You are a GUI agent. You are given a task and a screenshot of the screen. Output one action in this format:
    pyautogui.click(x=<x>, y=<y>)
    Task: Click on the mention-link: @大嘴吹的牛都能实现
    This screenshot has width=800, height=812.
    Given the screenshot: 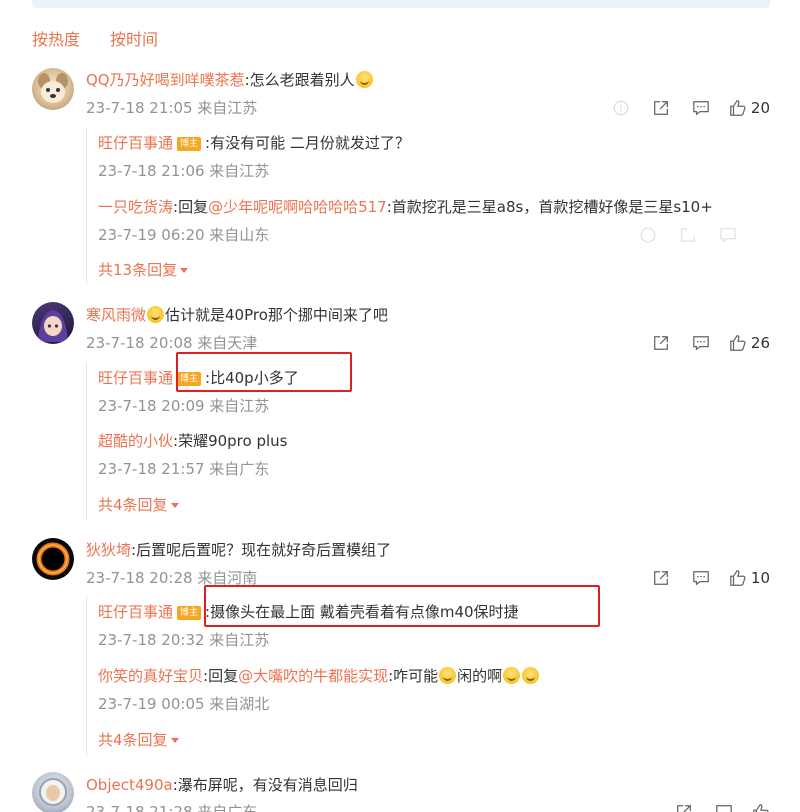 What is the action you would take?
    pyautogui.click(x=313, y=676)
    